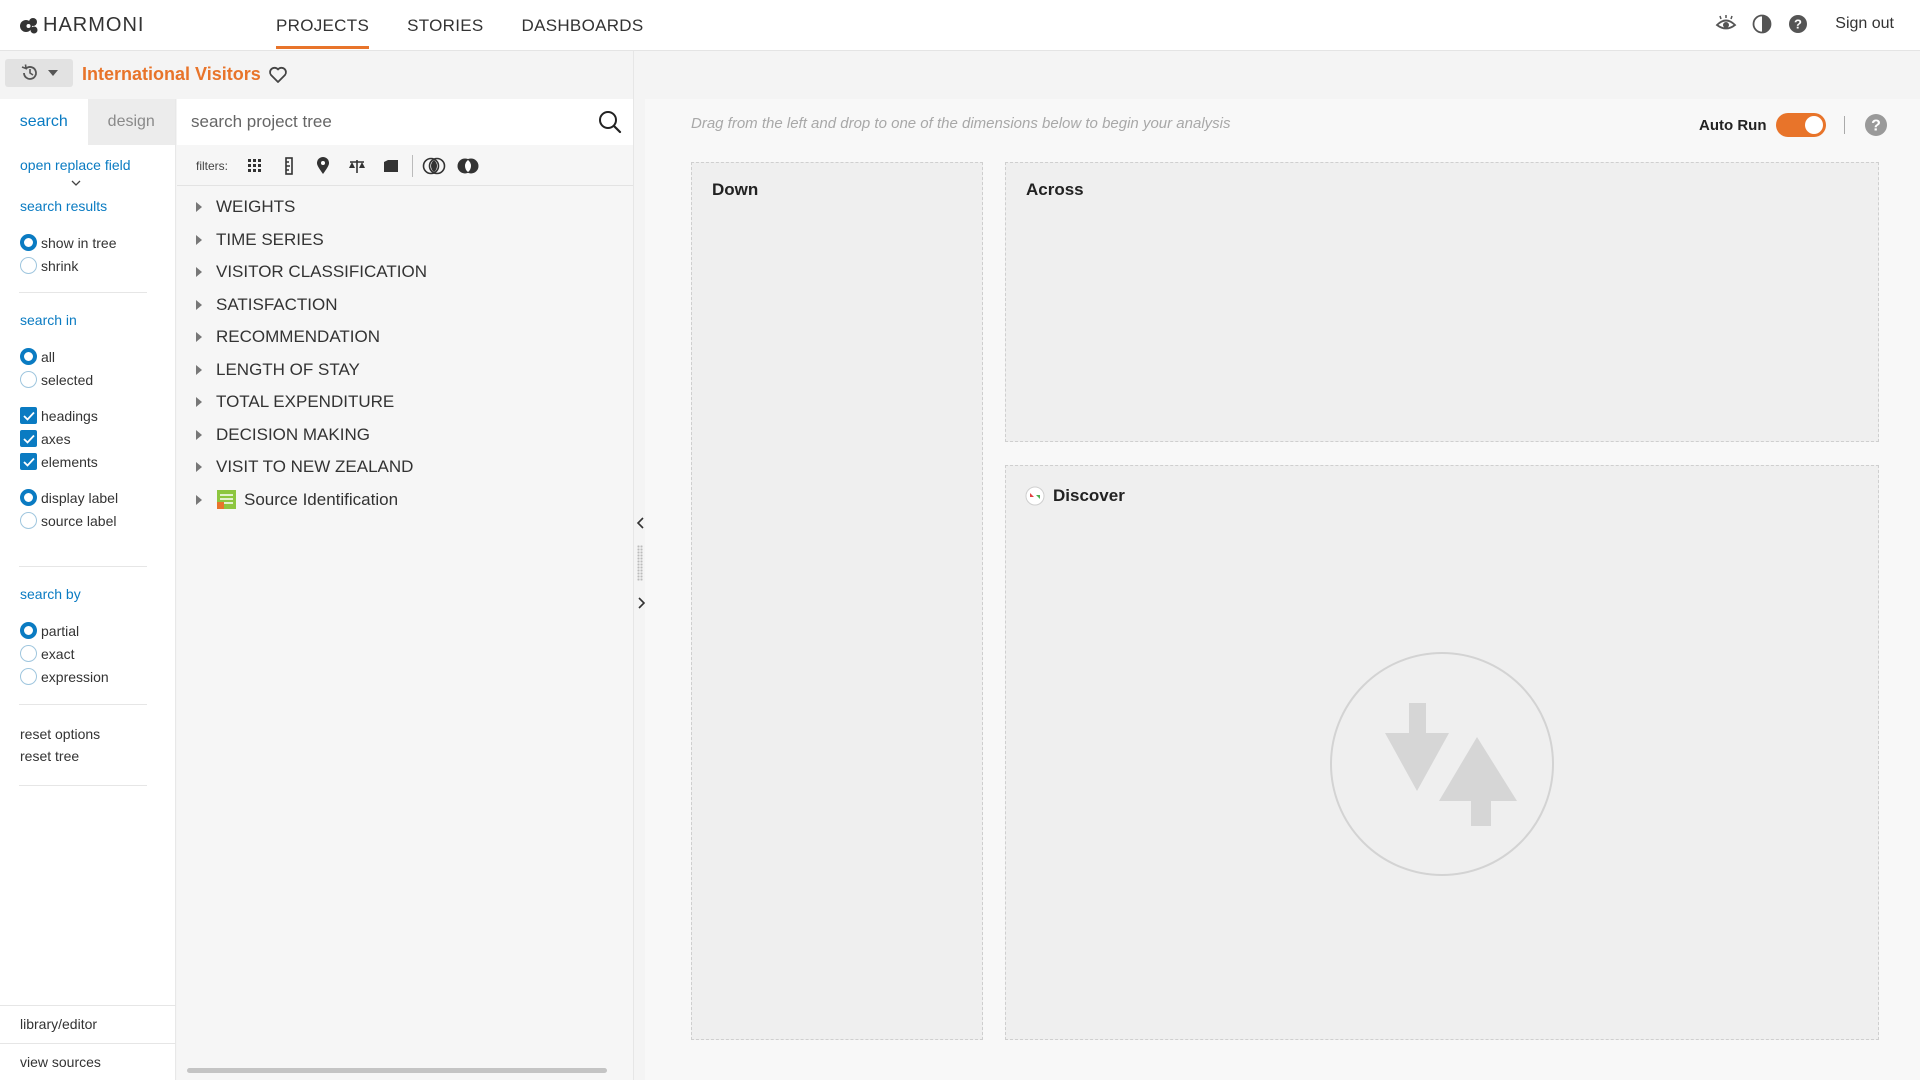 This screenshot has width=1920, height=1080. I want to click on tree-search-box, so click(405, 122).